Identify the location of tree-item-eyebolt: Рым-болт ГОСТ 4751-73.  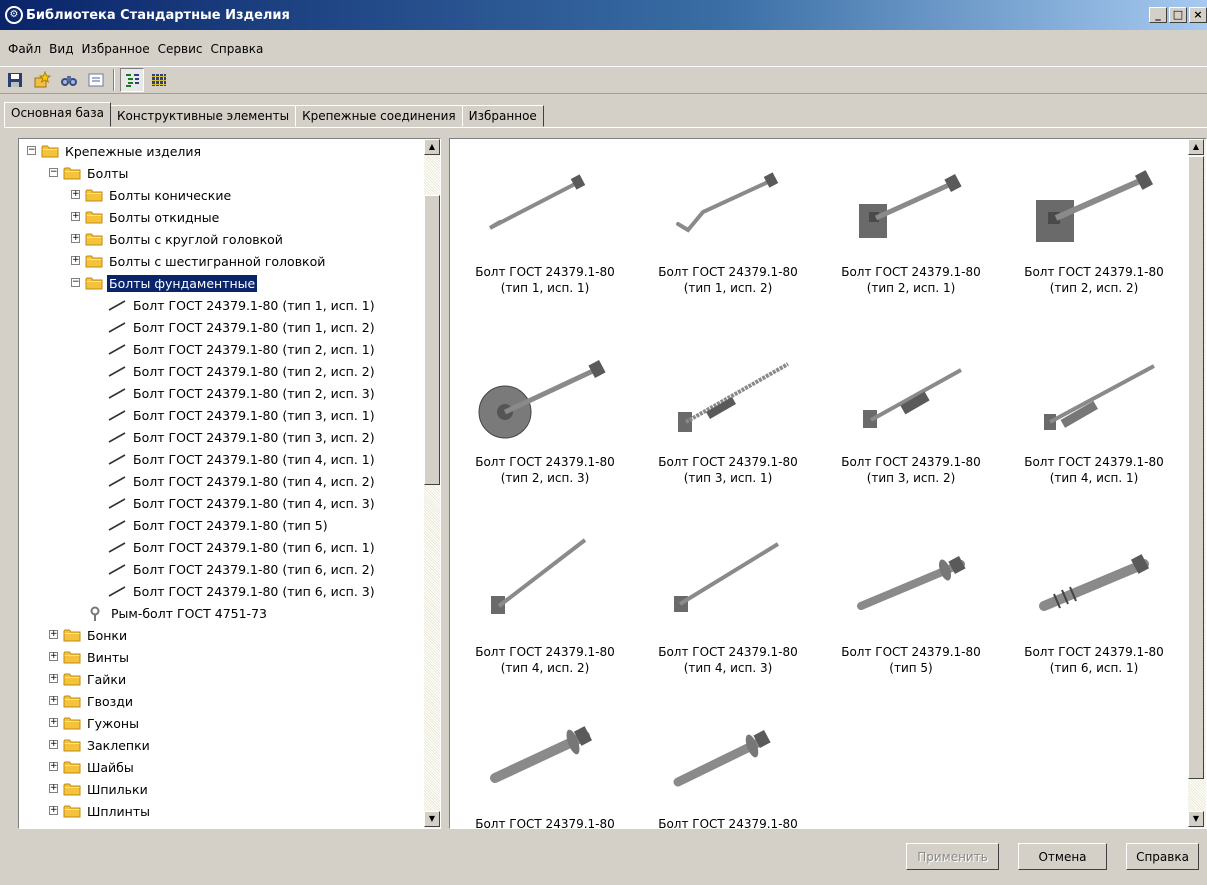
(177, 613).